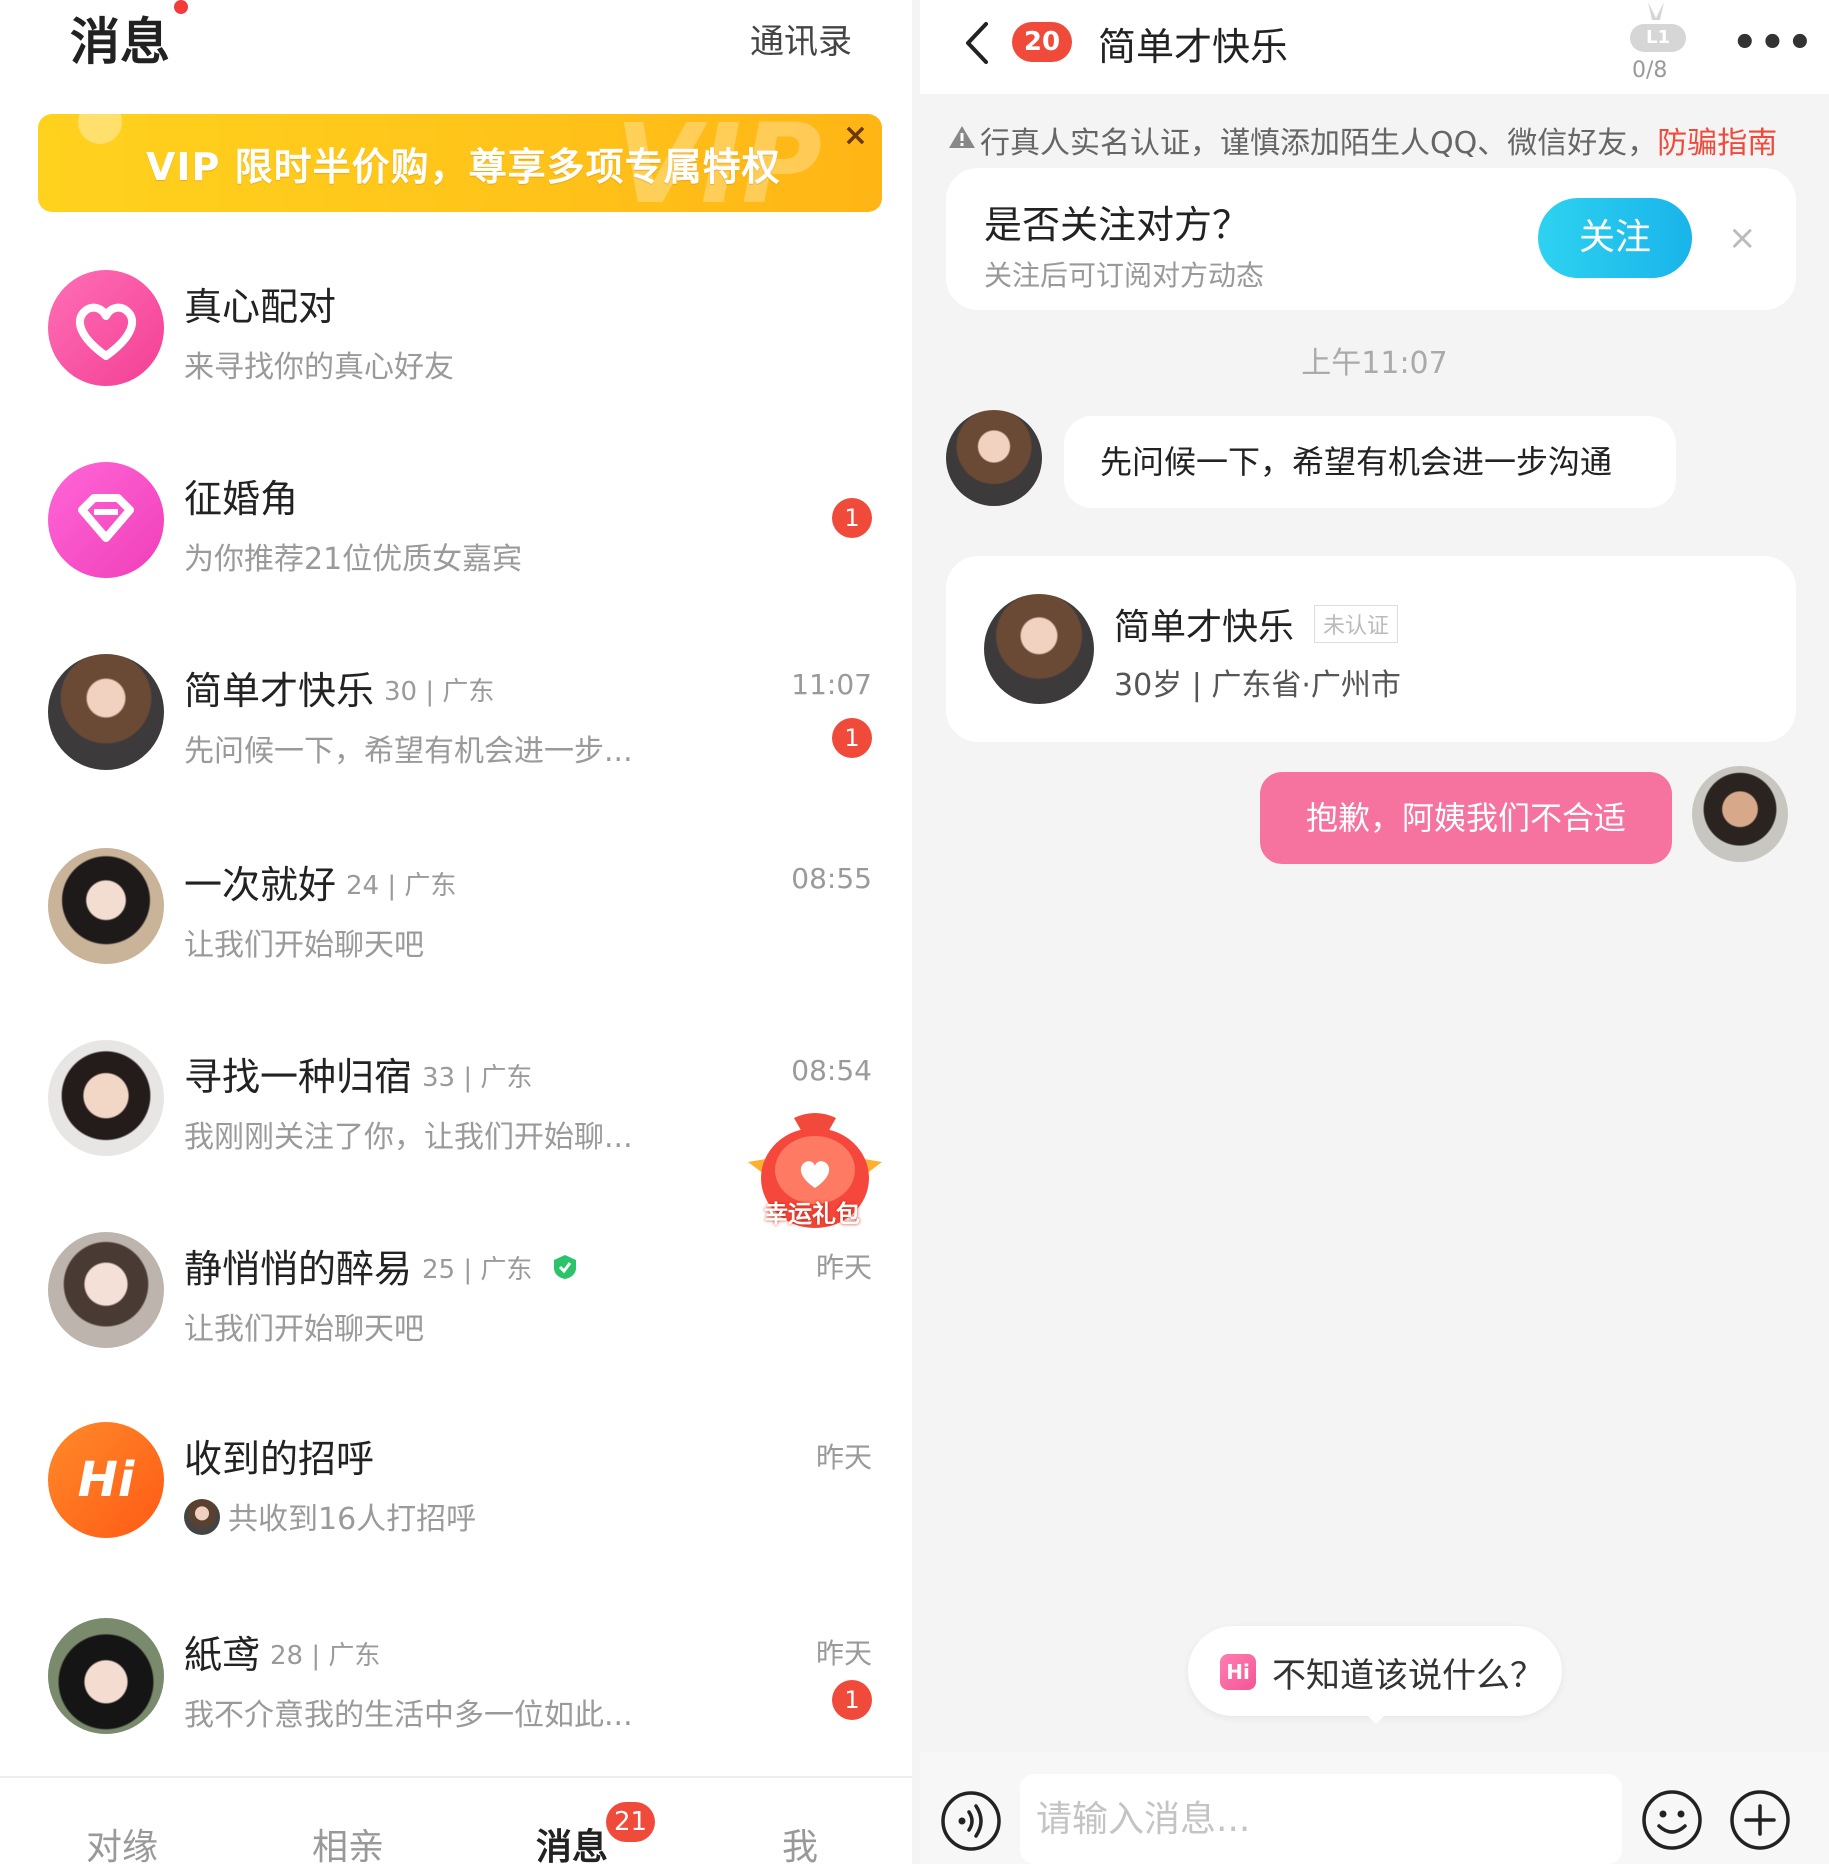  Describe the element at coordinates (978, 43) in the screenshot. I see `back-icon` at that location.